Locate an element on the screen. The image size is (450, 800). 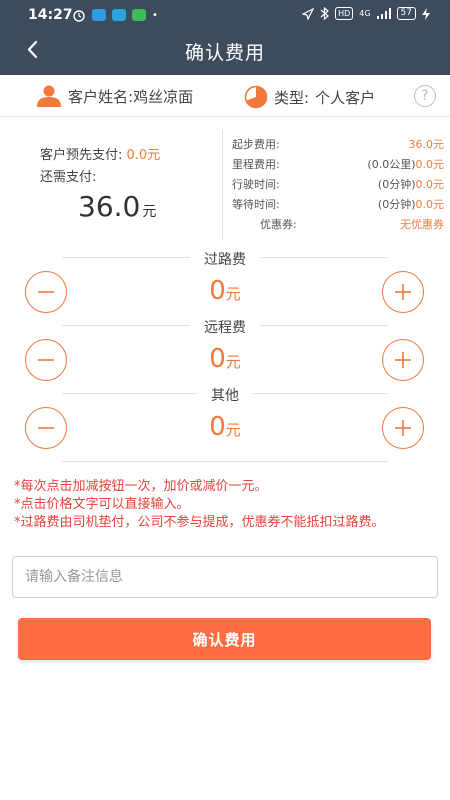
customer-name: 客户姓名: 鸡丝凉面 is located at coordinates (114, 96).